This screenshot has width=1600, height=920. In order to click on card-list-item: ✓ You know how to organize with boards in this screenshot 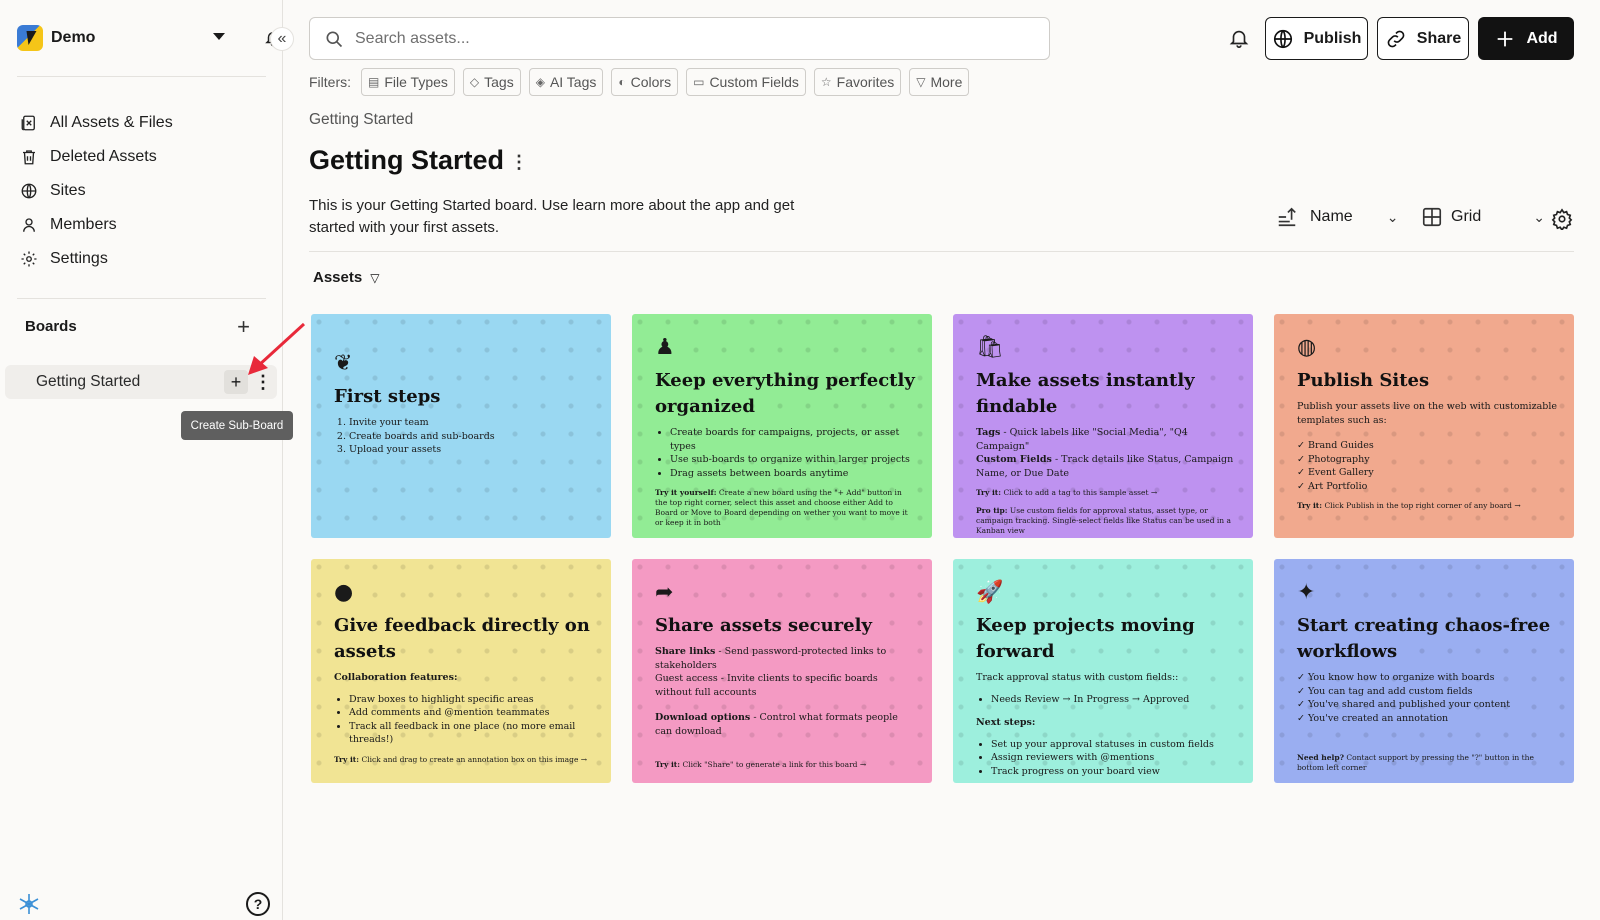, I will do `click(1396, 677)`.